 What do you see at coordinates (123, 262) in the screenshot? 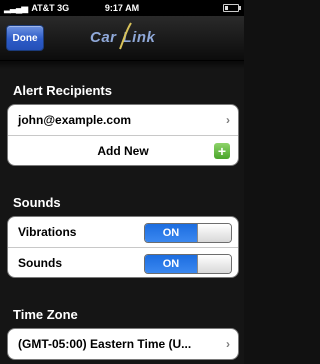
I see `sounds-row: Sounds ON` at bounding box center [123, 262].